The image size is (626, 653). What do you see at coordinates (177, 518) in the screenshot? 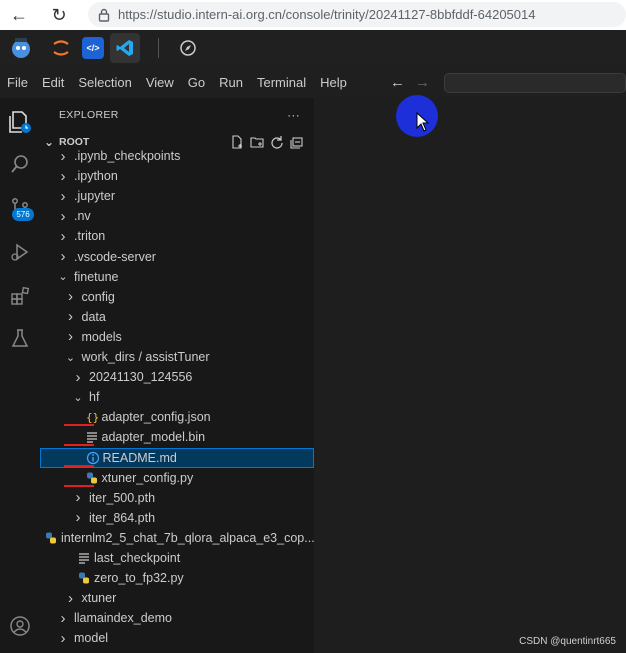
I see `tree-item: › iter_864.pth` at bounding box center [177, 518].